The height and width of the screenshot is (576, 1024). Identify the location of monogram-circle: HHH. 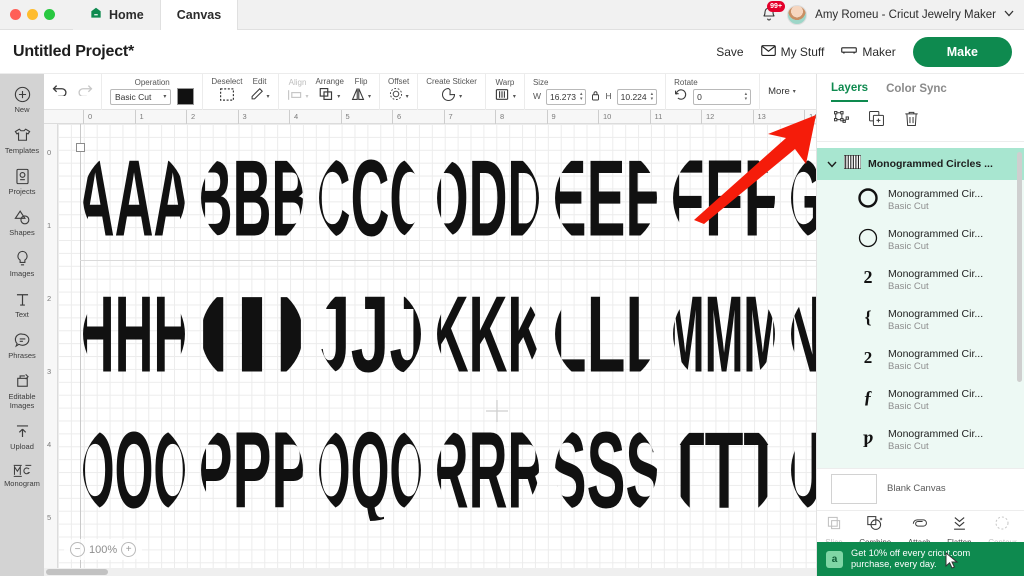
(134, 336).